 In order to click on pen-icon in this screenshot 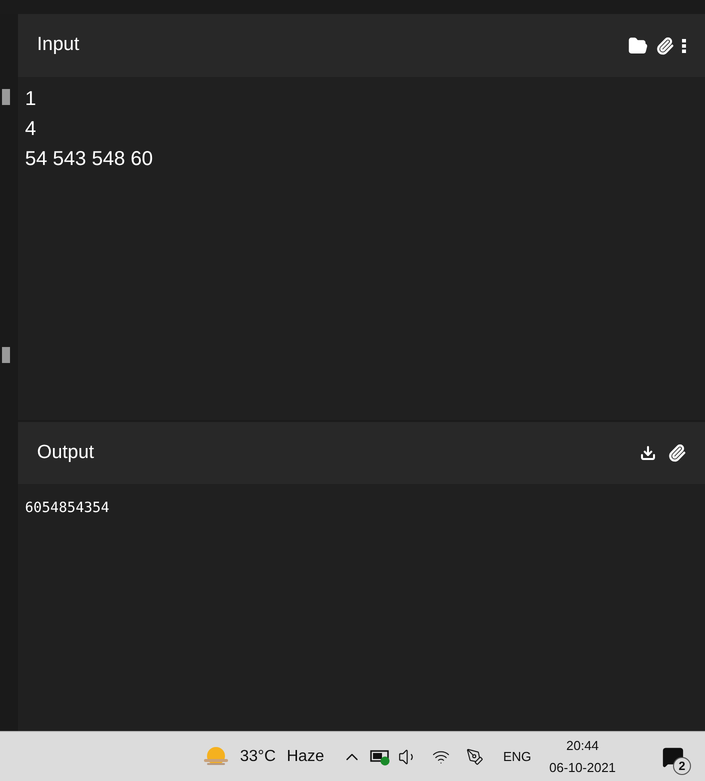, I will do `click(475, 757)`.